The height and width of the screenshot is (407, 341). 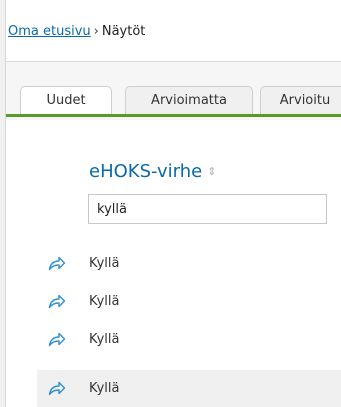 What do you see at coordinates (173, 115) in the screenshot?
I see `active-tab-underline` at bounding box center [173, 115].